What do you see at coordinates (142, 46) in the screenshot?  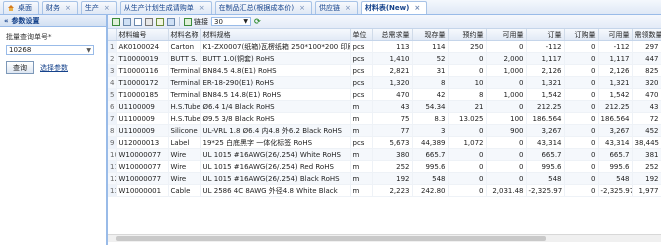 I see `table-cell: AK0100024` at bounding box center [142, 46].